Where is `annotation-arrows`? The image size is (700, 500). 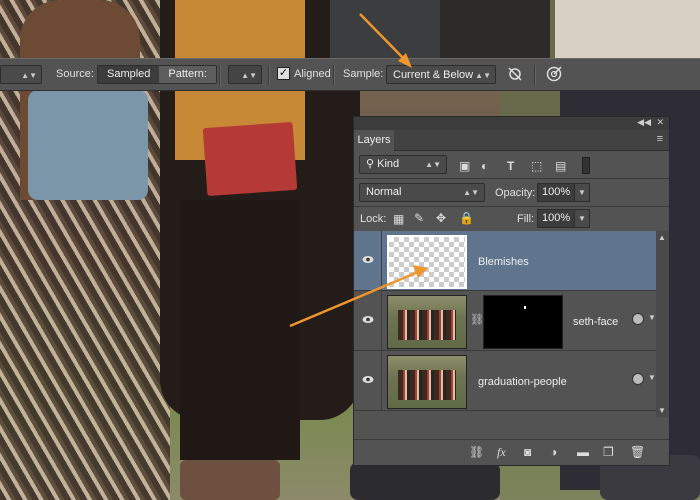 annotation-arrows is located at coordinates (358, 170).